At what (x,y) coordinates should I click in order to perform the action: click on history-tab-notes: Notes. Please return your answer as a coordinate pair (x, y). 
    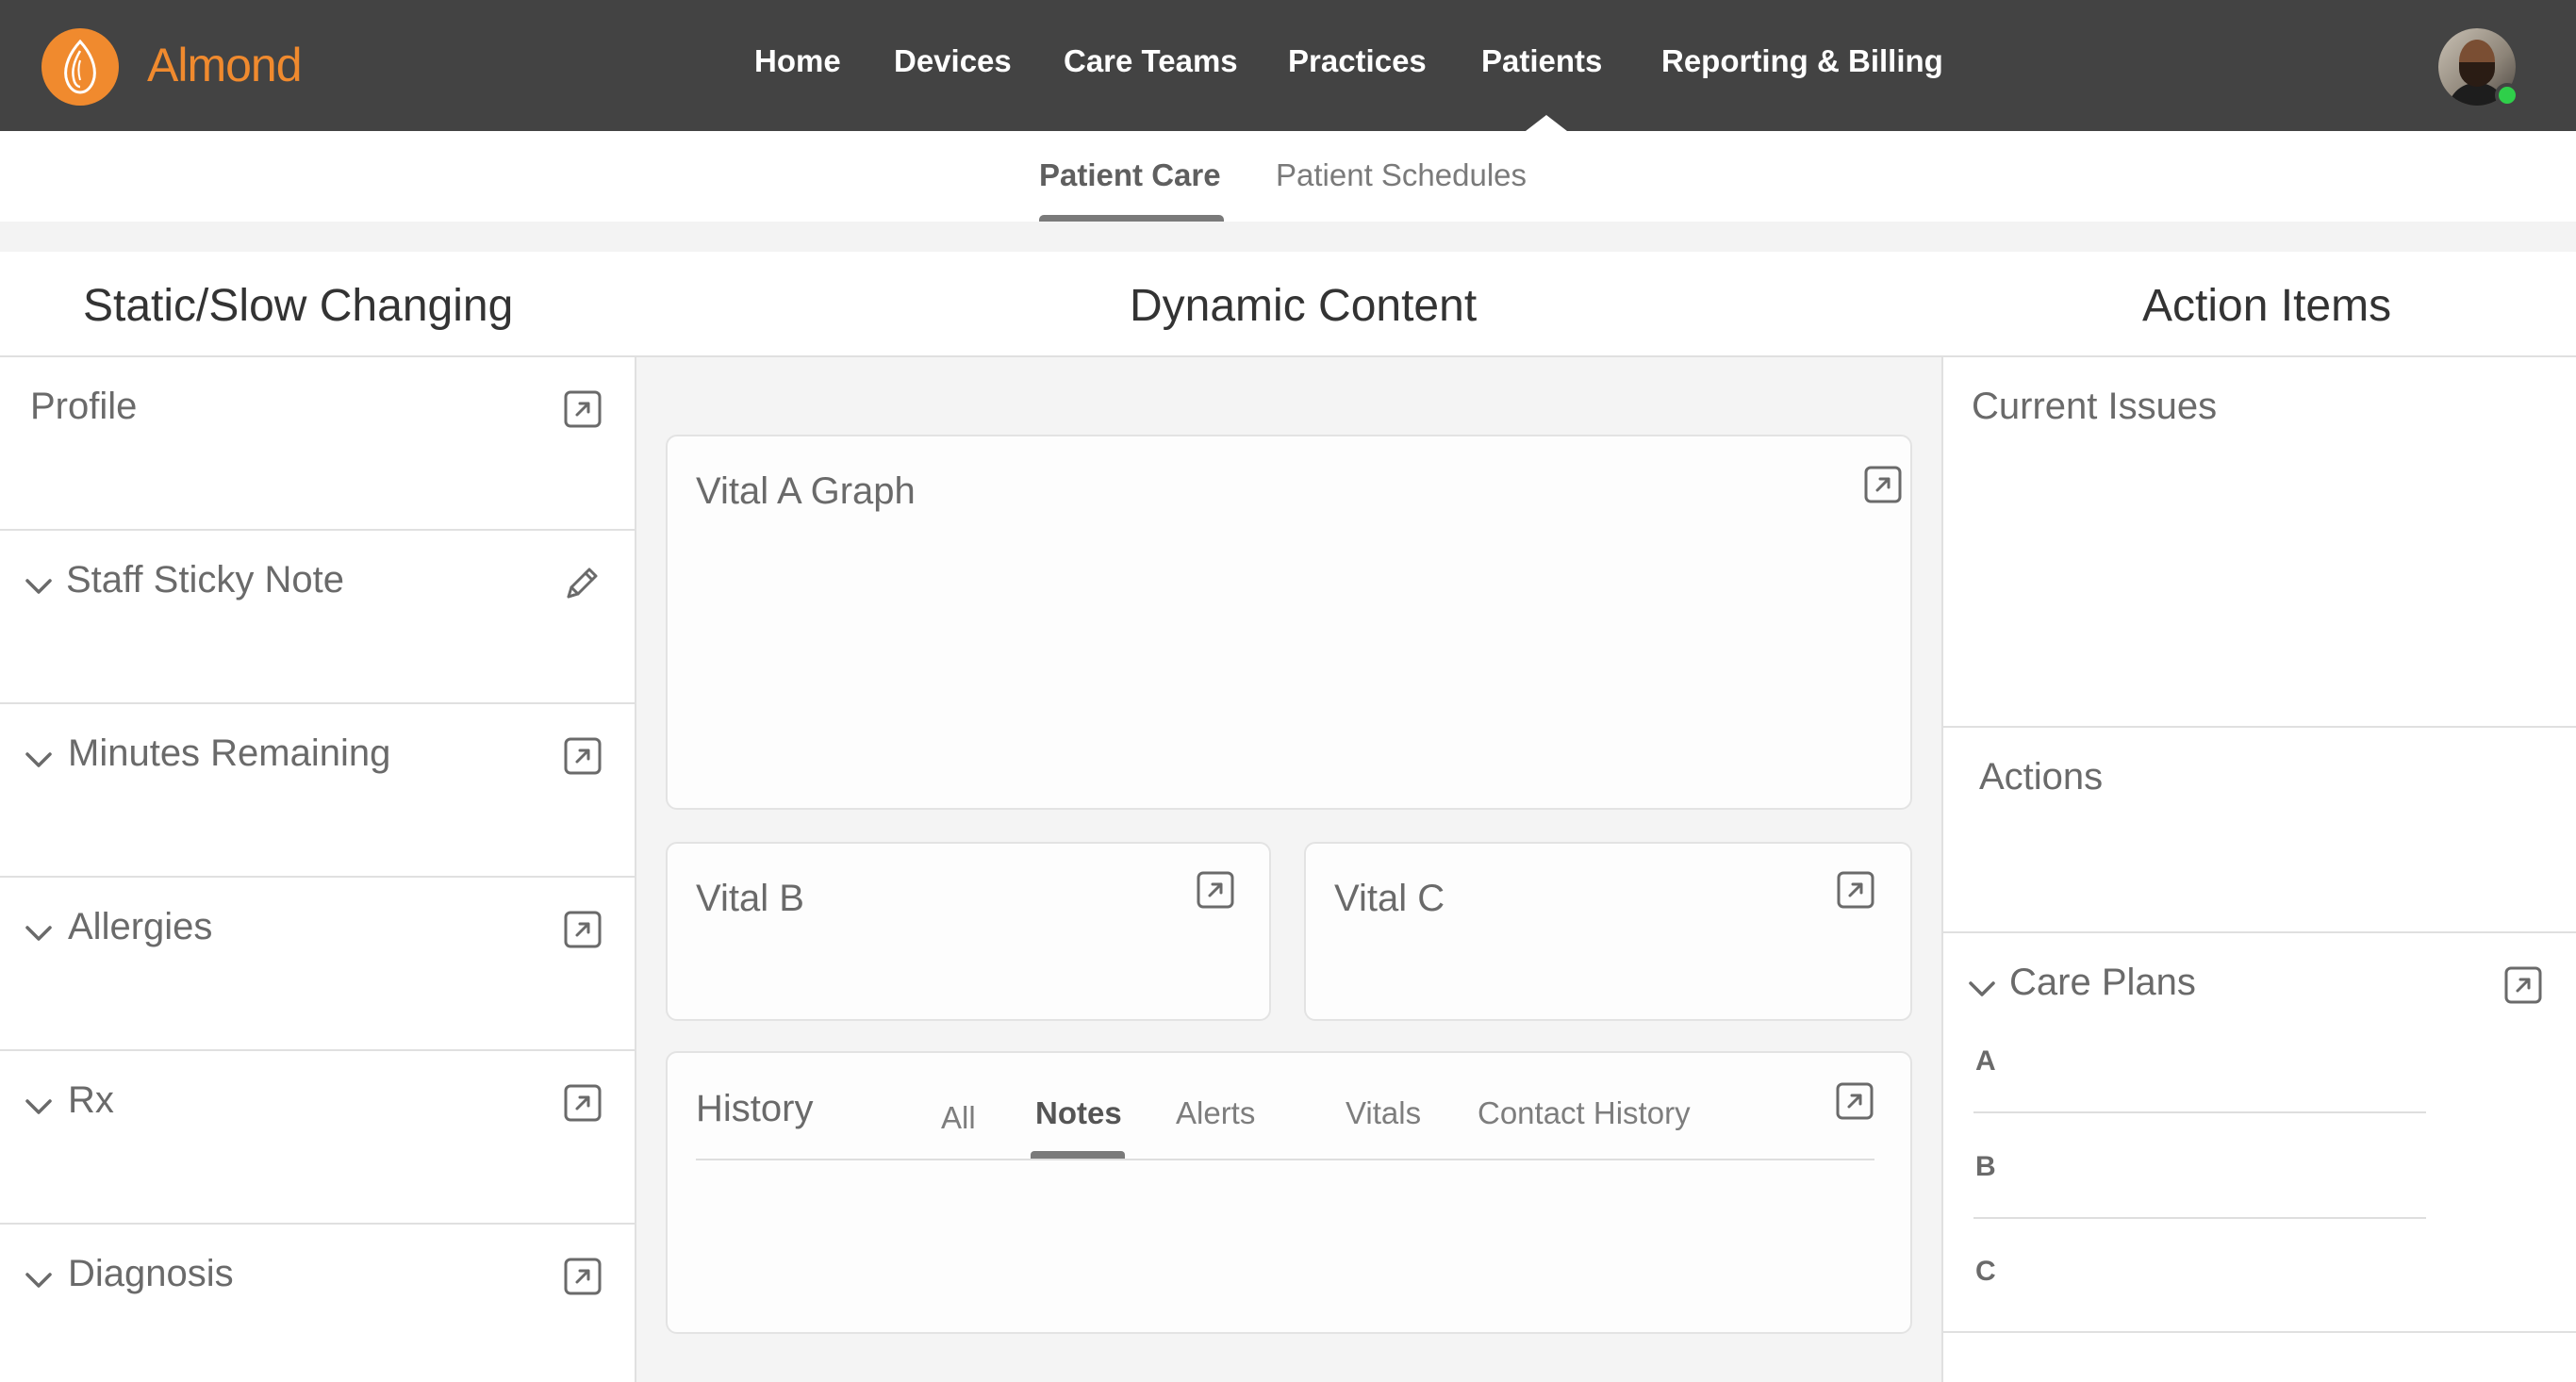
    Looking at the image, I should click on (1078, 1113).